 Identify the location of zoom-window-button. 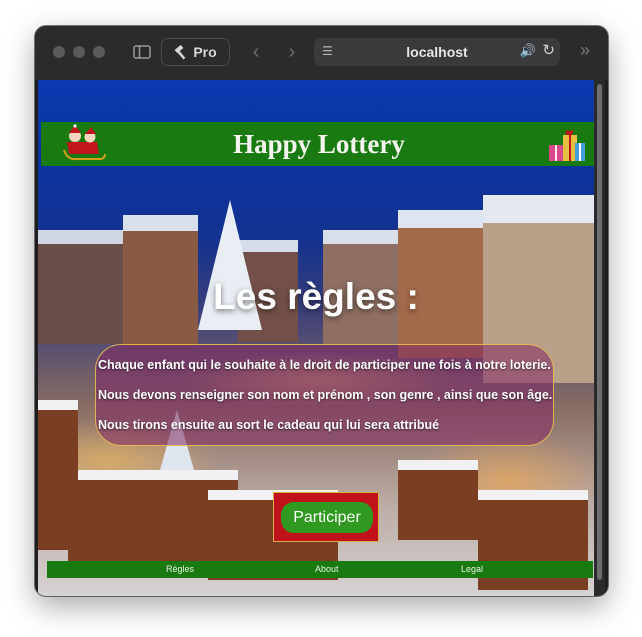
(99, 52).